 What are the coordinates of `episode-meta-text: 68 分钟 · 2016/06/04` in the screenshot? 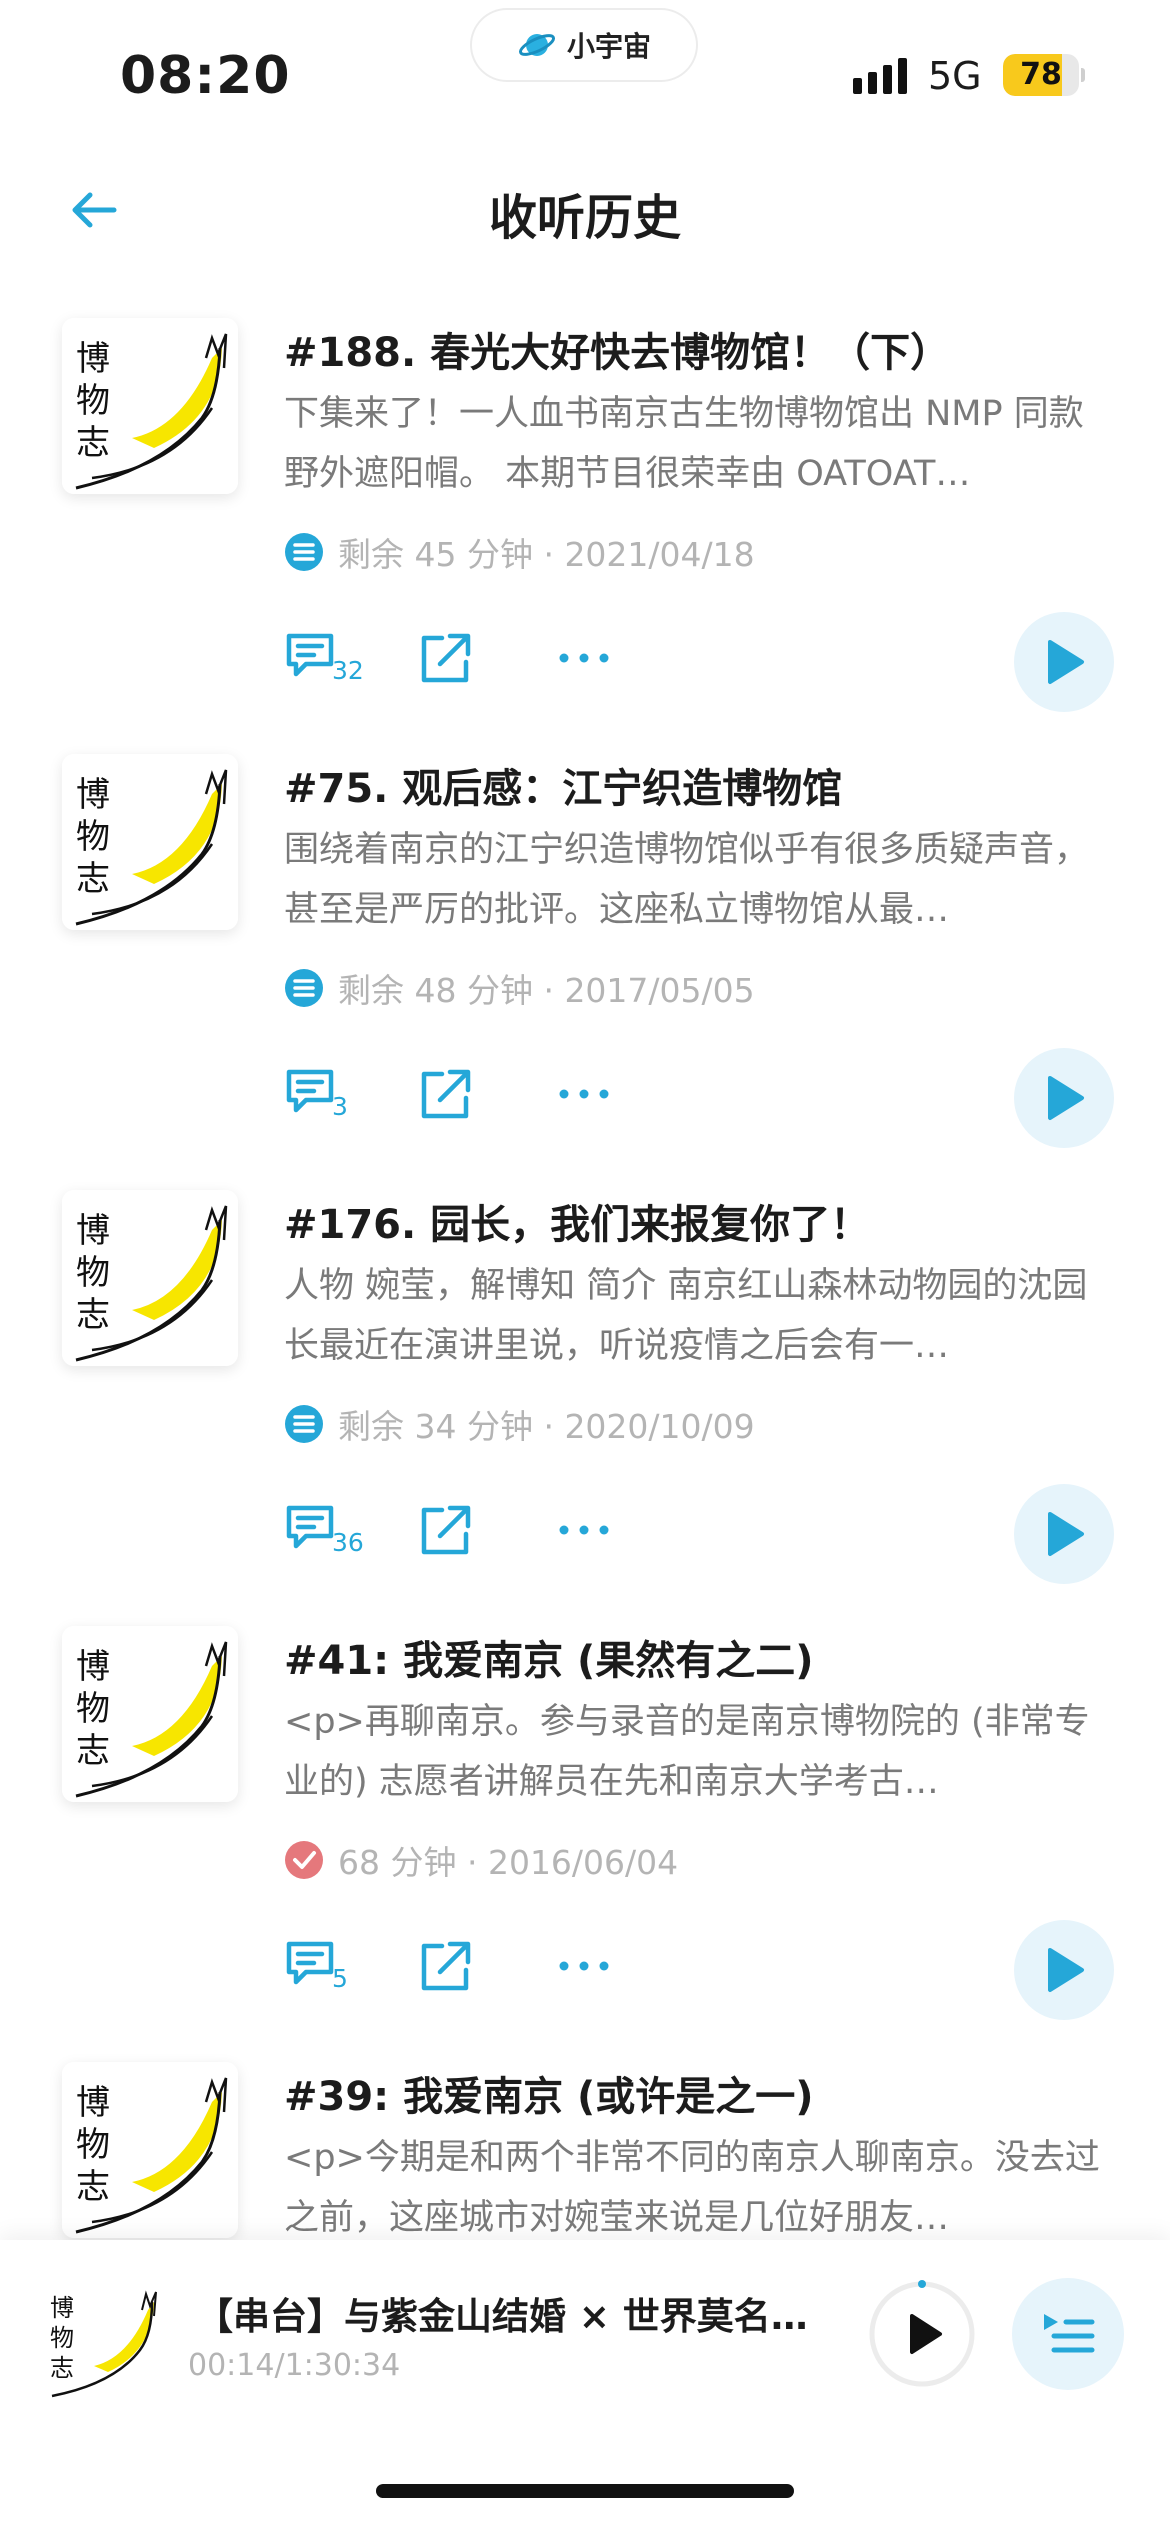 It's located at (508, 1862).